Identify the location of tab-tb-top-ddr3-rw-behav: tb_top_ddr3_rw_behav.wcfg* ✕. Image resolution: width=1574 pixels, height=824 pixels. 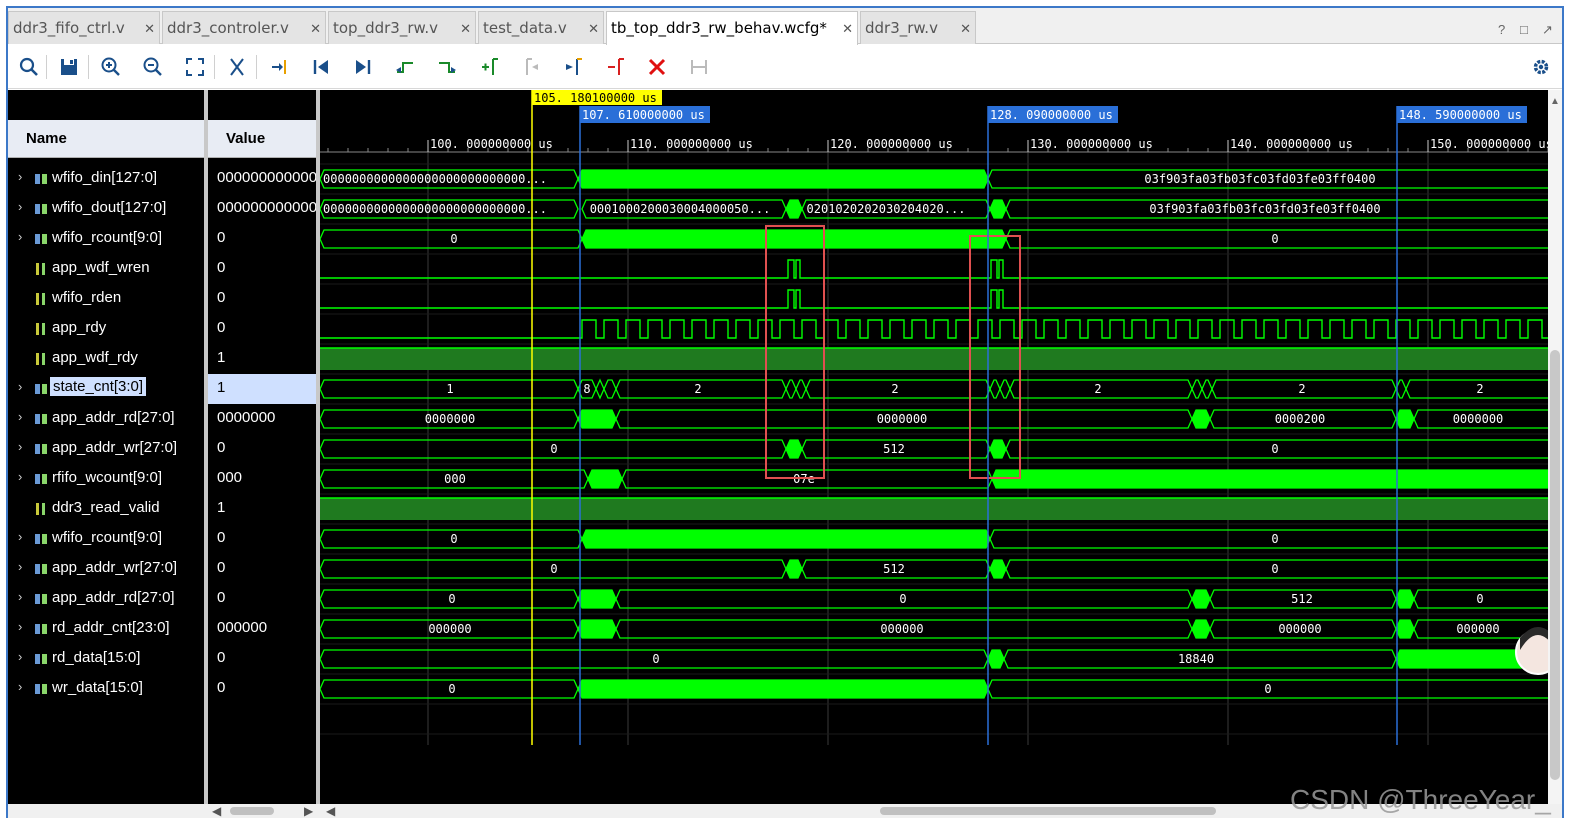
(732, 28).